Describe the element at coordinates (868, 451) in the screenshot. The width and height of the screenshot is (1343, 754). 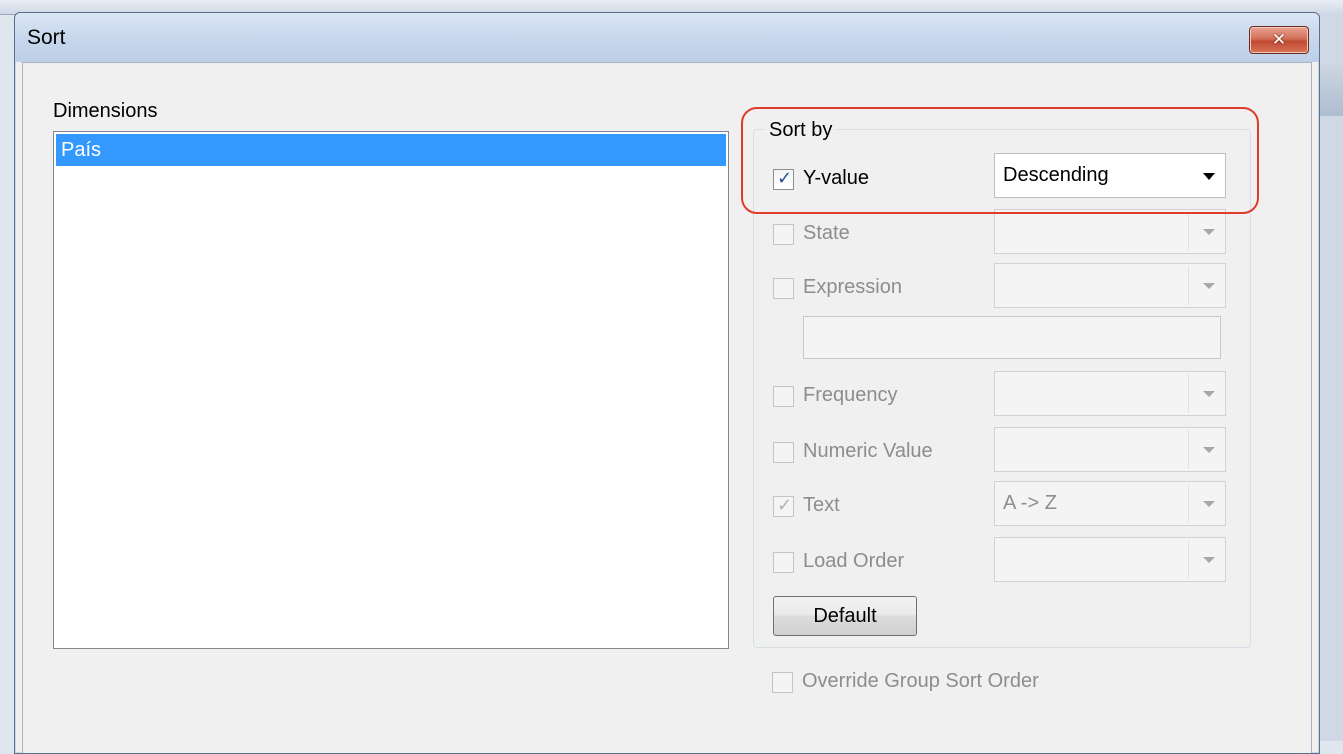
I see `numeric-value-label: Numeric Value` at that location.